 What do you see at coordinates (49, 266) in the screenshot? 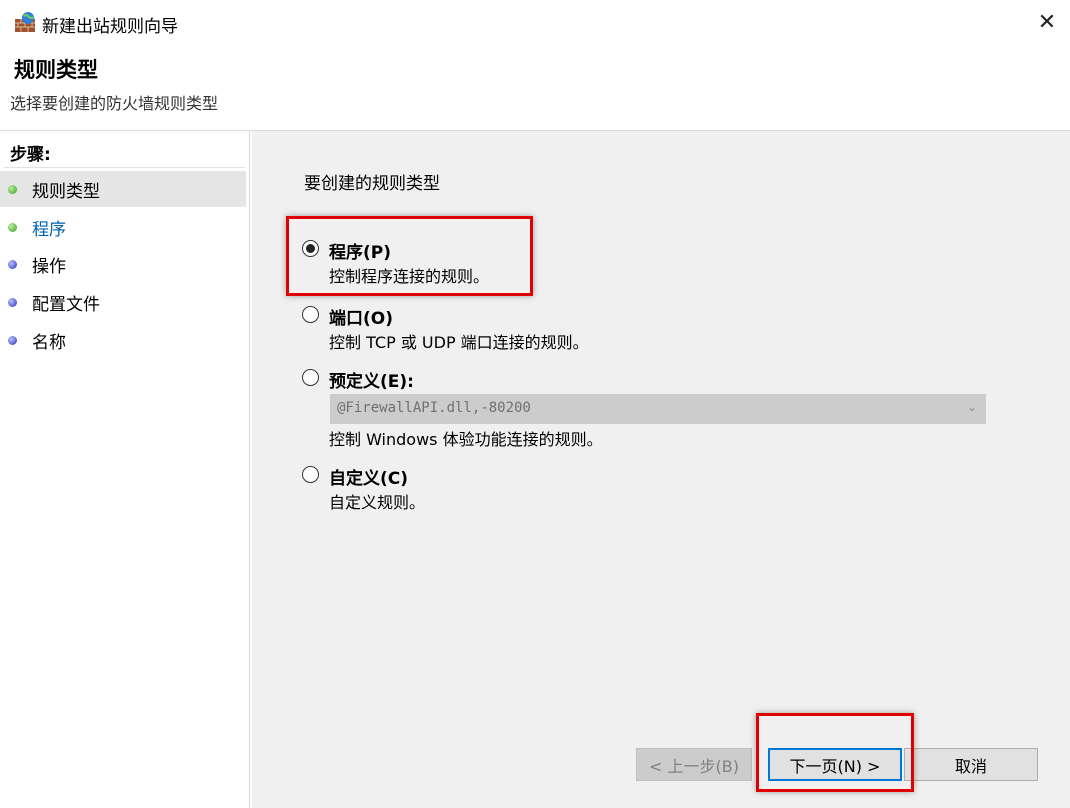
I see `step-label: 操作` at bounding box center [49, 266].